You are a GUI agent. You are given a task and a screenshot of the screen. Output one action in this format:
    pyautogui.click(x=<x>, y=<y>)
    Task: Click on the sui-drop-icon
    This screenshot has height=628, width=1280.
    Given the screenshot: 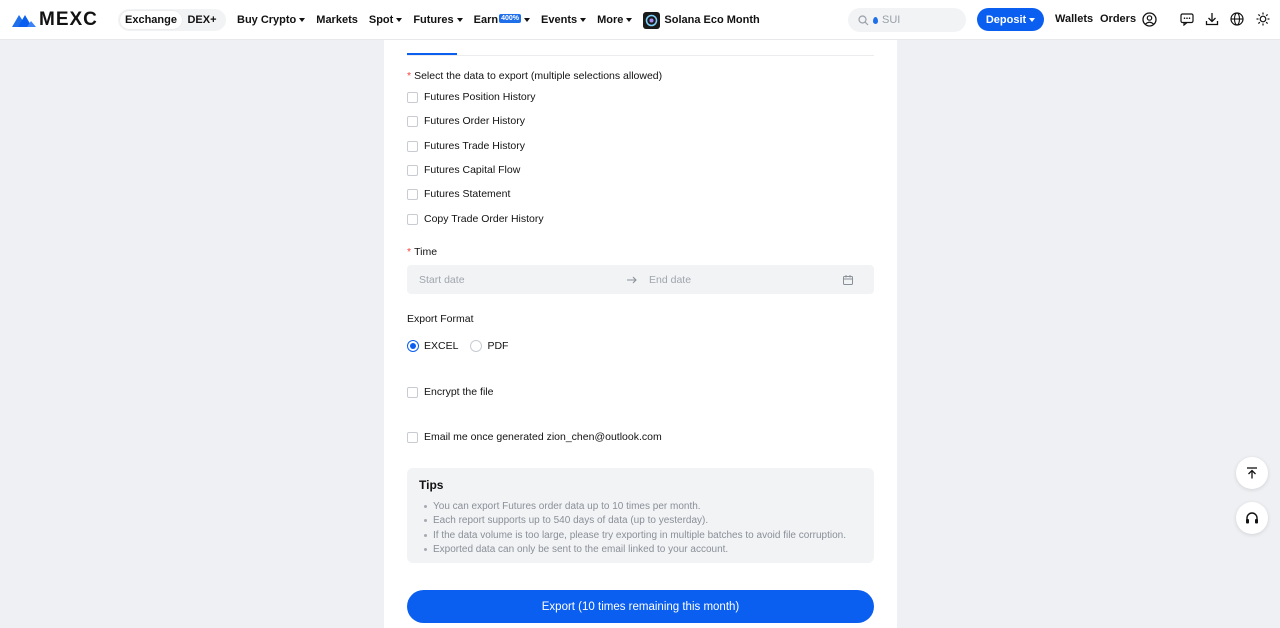 What is the action you would take?
    pyautogui.click(x=875, y=20)
    